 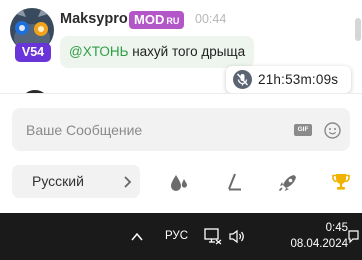 I want to click on rocket-icon, so click(x=288, y=182).